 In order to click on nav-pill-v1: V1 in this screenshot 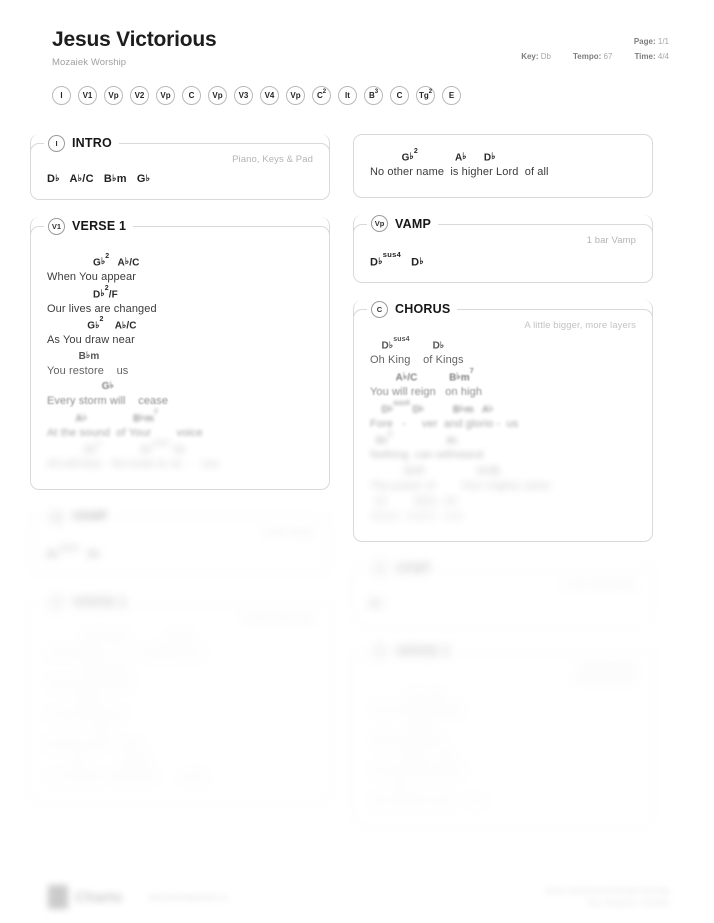, I will do `click(87, 96)`.